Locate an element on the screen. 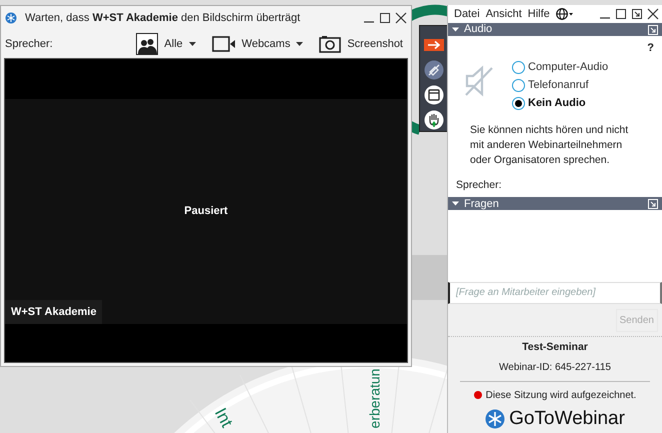  recording-dot-icon is located at coordinates (478, 395).